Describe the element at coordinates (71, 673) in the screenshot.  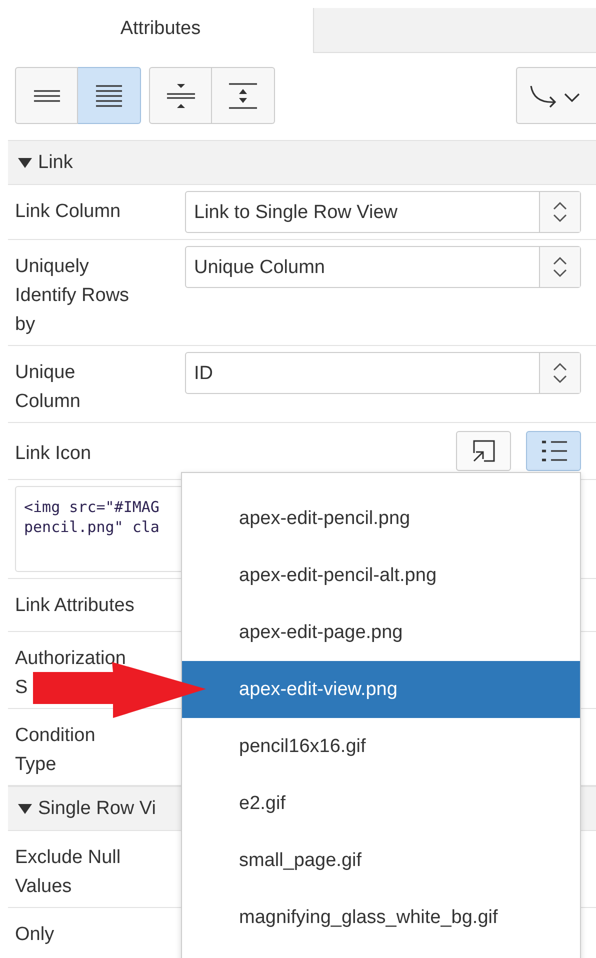
I see `field-label: Authorization S` at that location.